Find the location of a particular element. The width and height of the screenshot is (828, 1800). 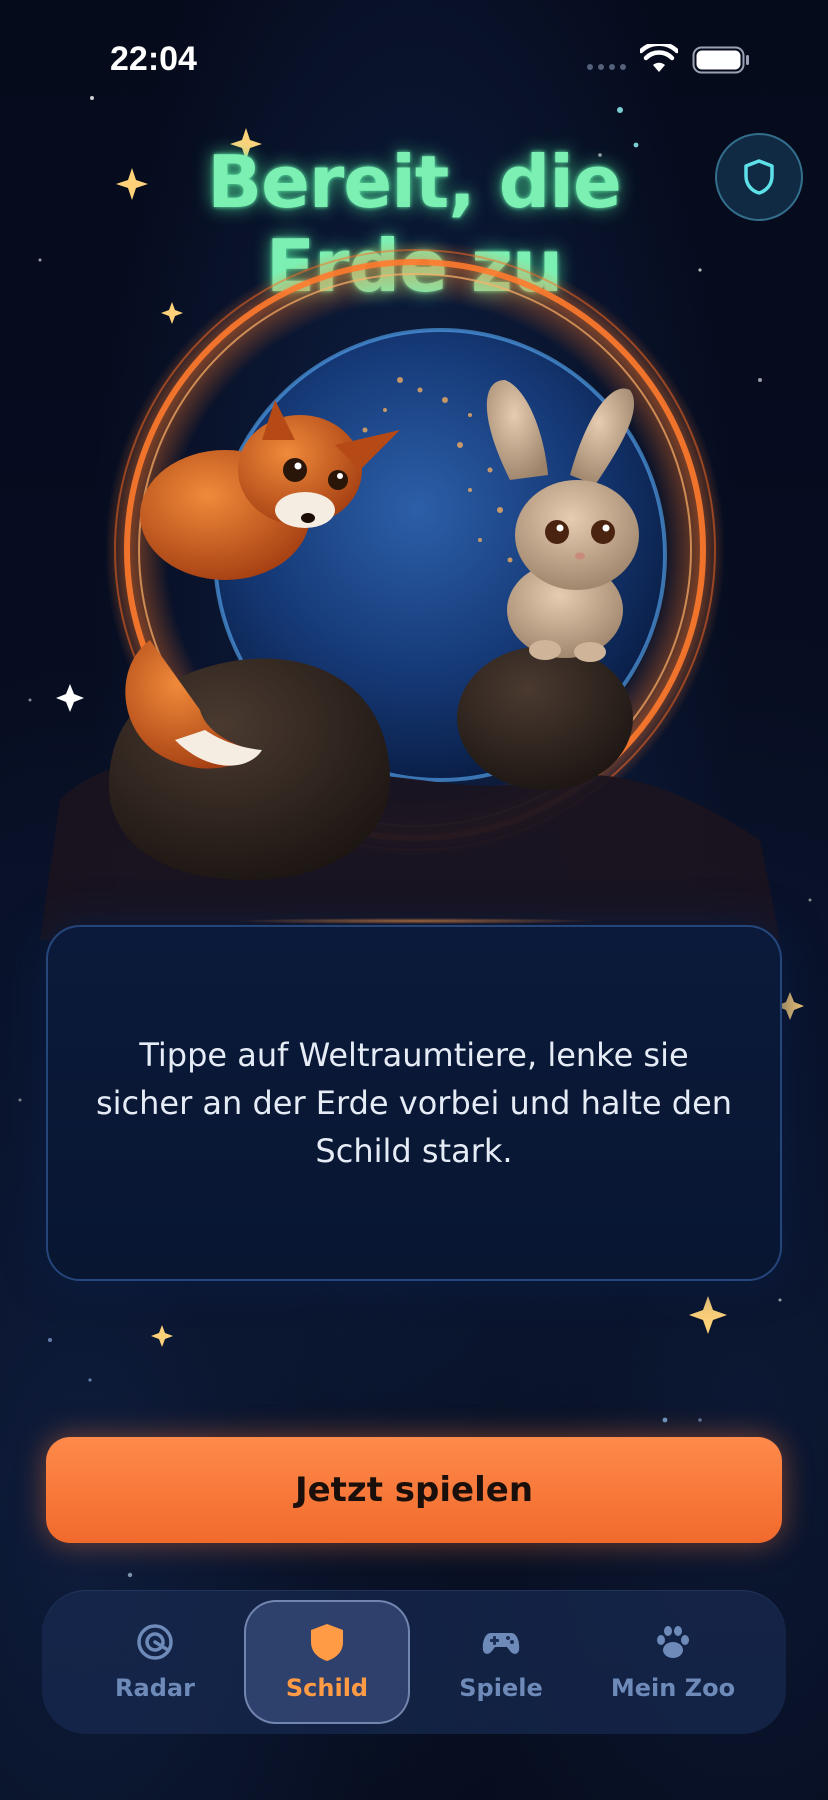

radar-icon is located at coordinates (155, 1642).